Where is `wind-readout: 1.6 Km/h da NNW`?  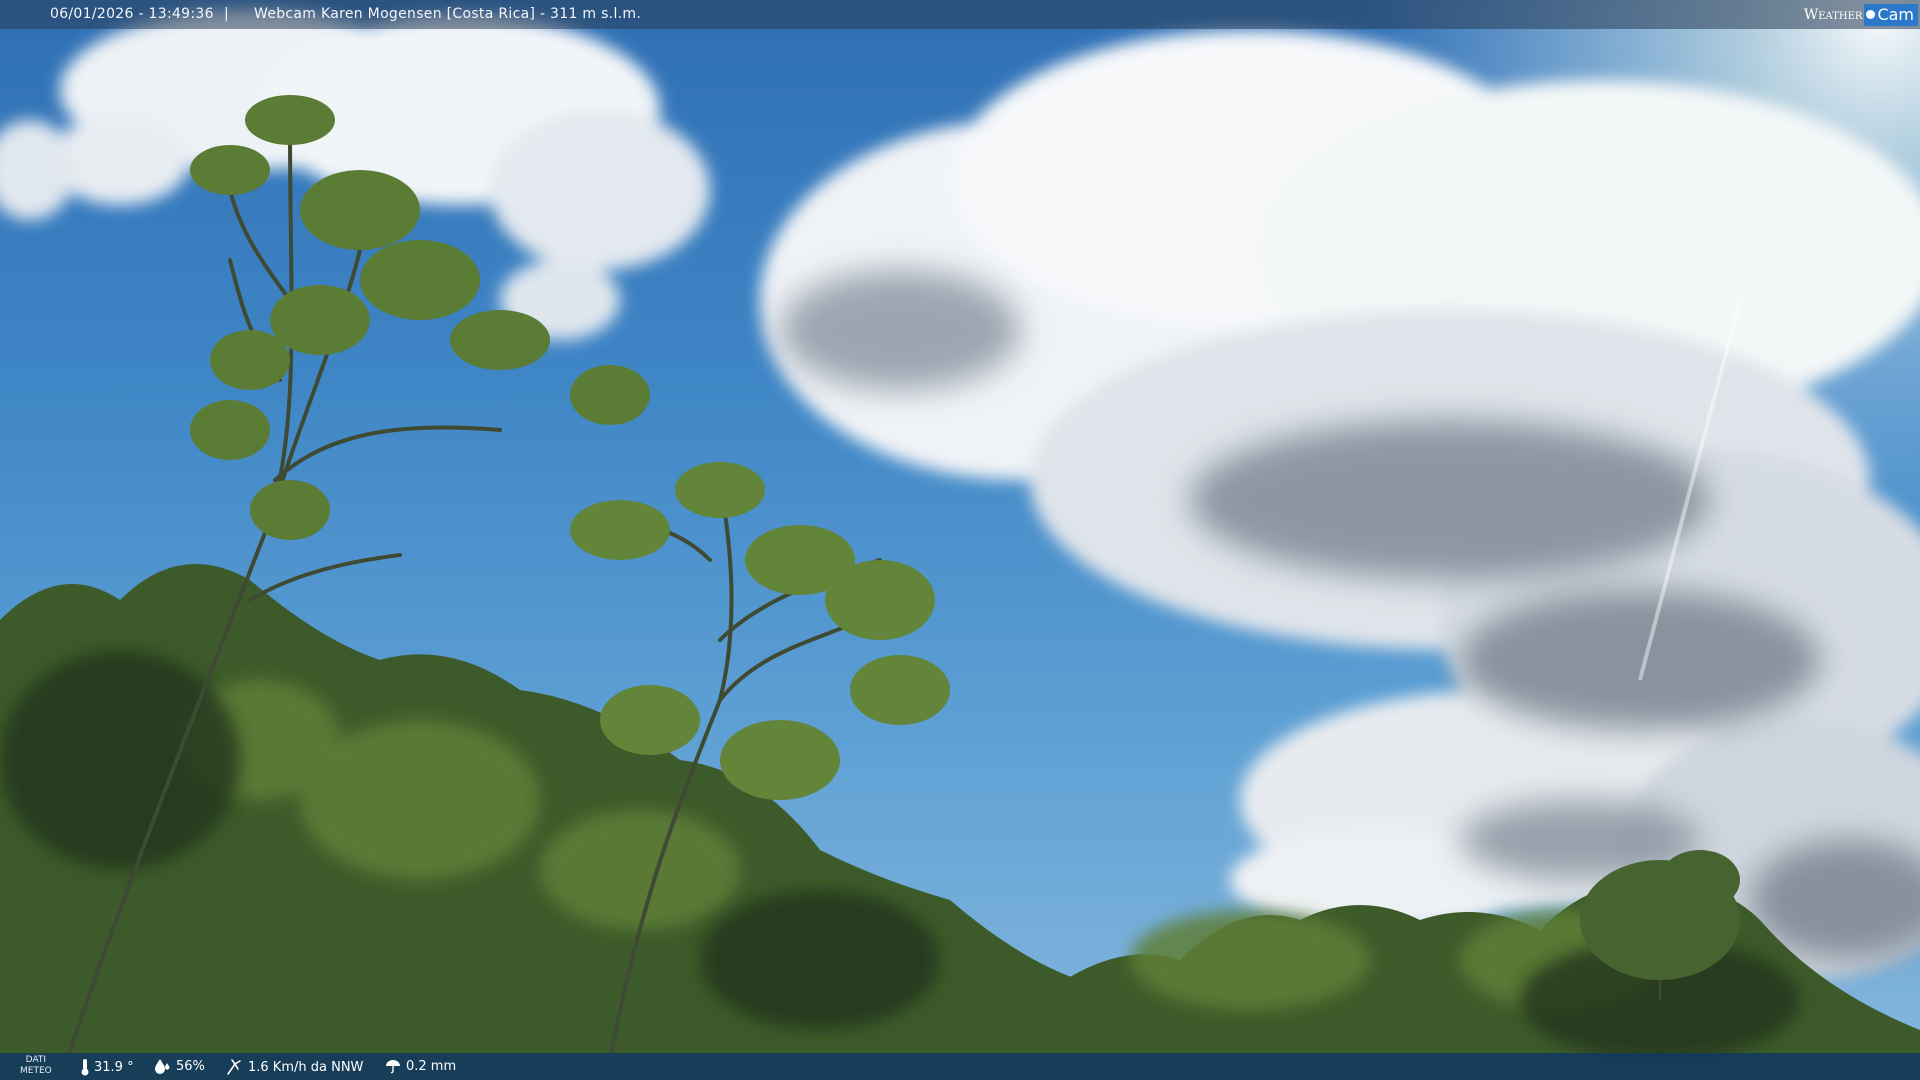 wind-readout: 1.6 Km/h da NNW is located at coordinates (294, 1067).